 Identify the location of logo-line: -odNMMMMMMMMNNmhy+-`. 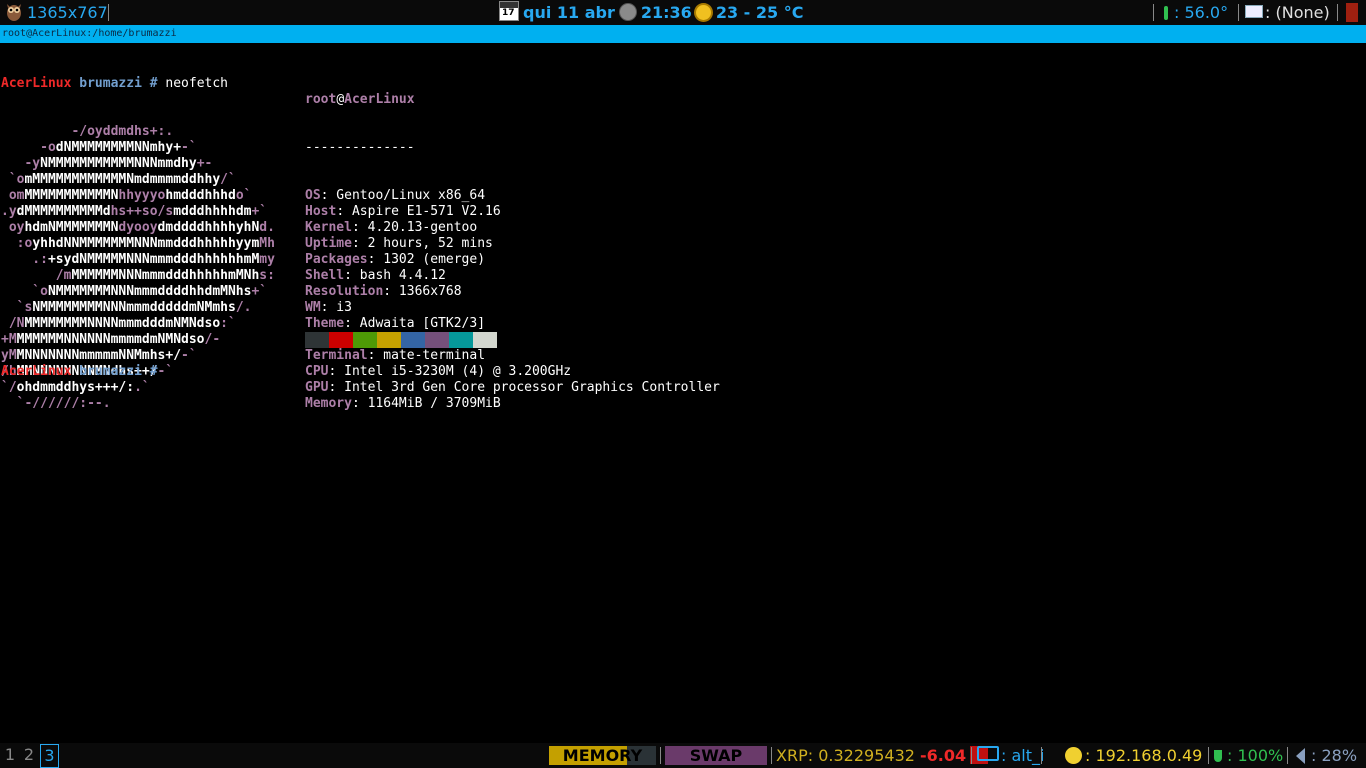
(138, 148).